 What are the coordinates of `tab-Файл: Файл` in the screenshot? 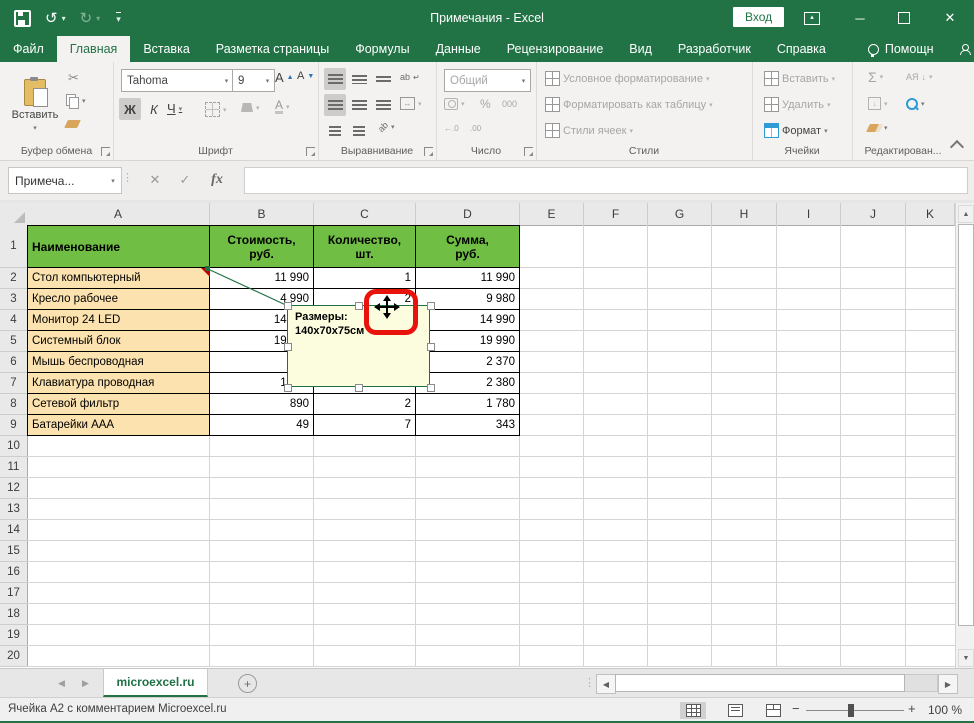 It's located at (28, 49).